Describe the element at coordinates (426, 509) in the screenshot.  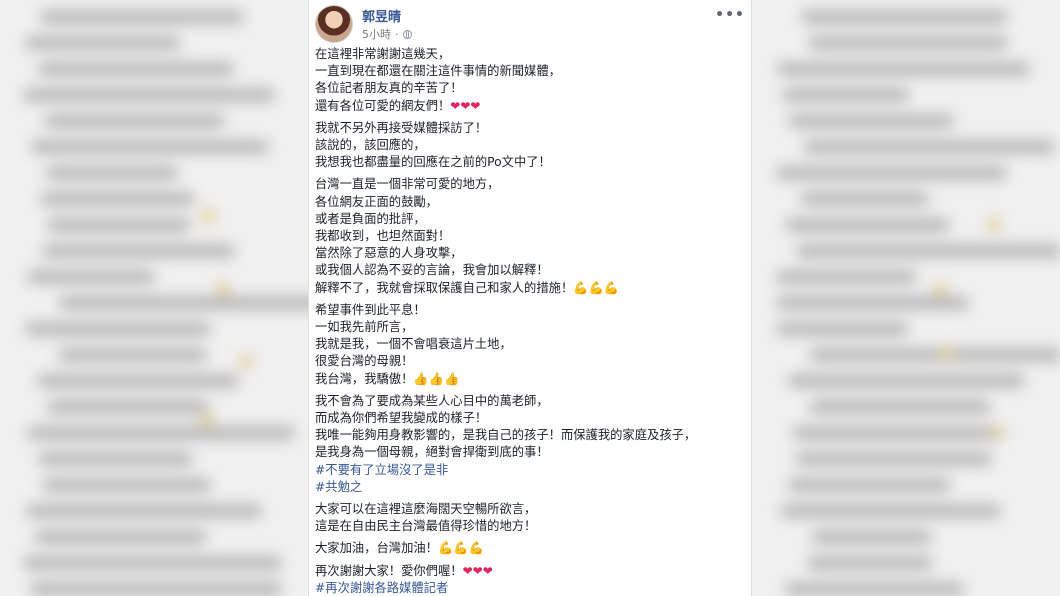
I see `post-text-line: 大家可以在這裡這麼海闊天空暢所欲言，` at that location.